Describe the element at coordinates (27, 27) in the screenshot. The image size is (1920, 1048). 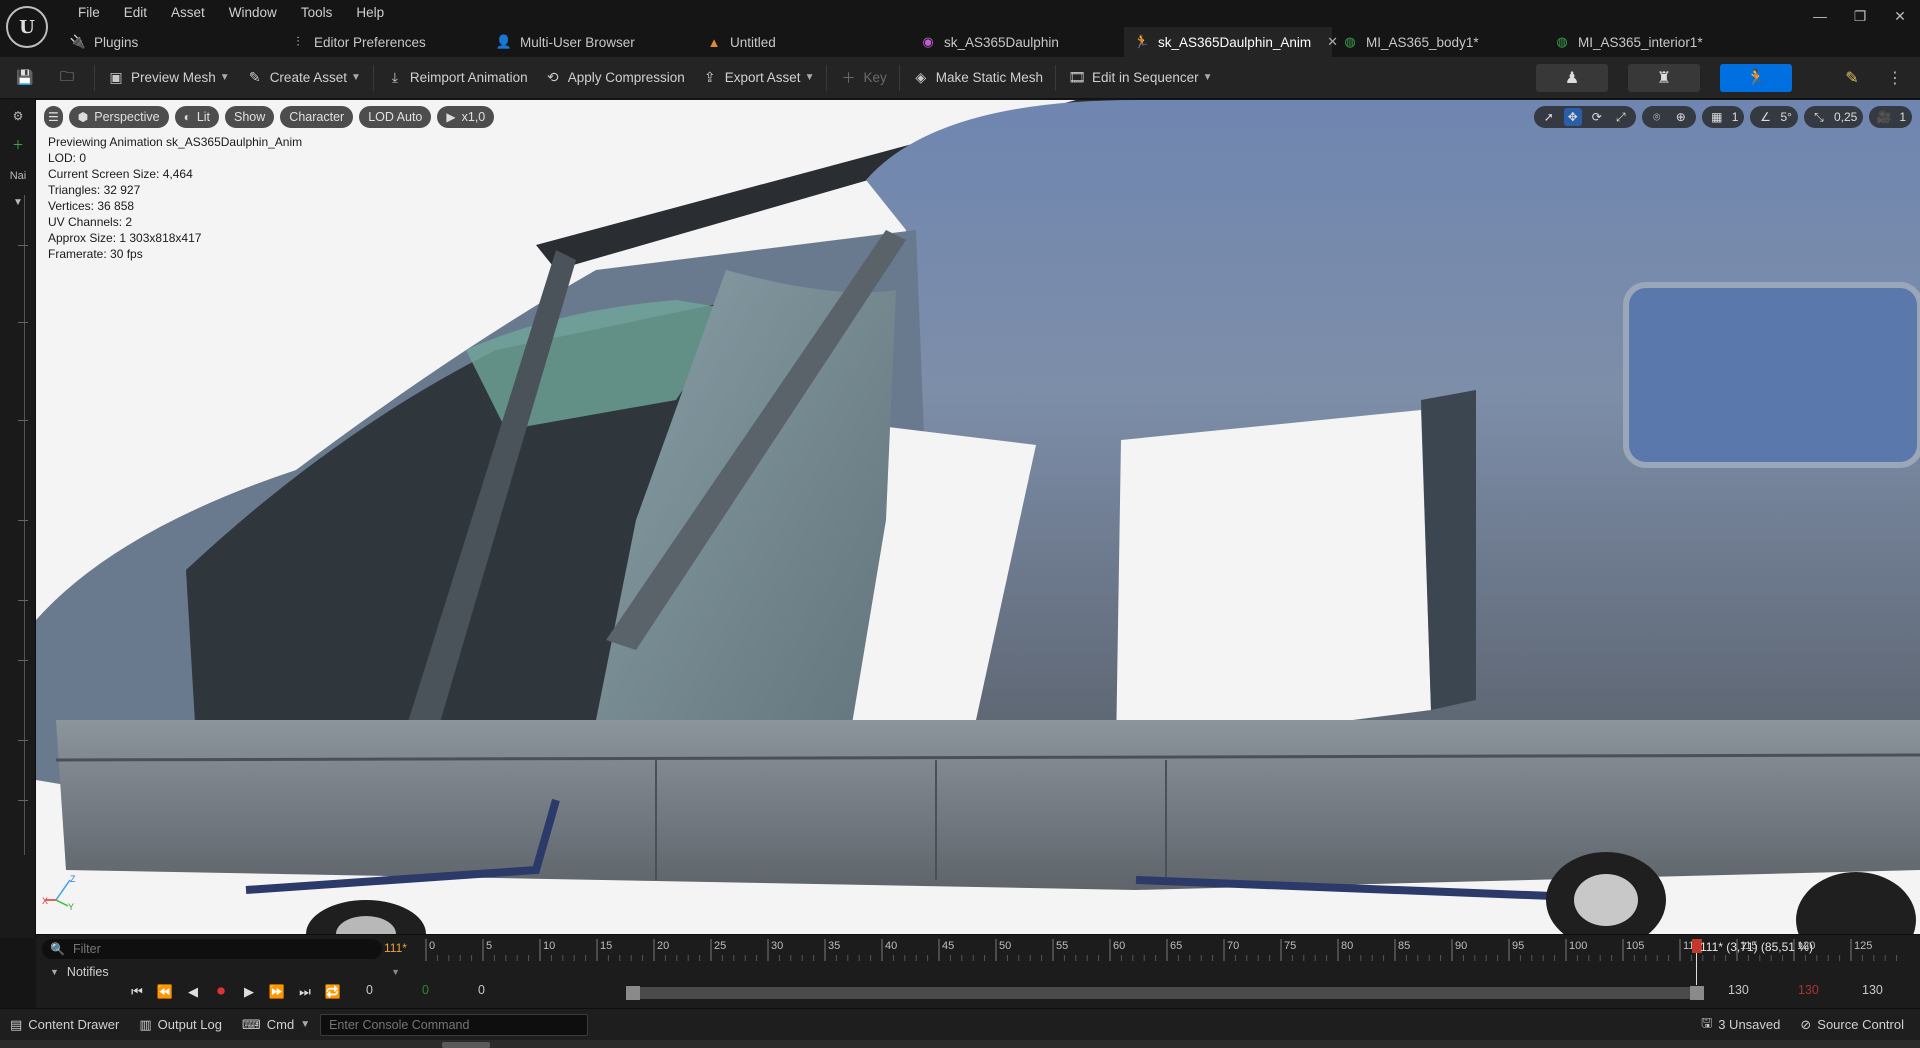
I see `unreal-logo-icon: U` at that location.